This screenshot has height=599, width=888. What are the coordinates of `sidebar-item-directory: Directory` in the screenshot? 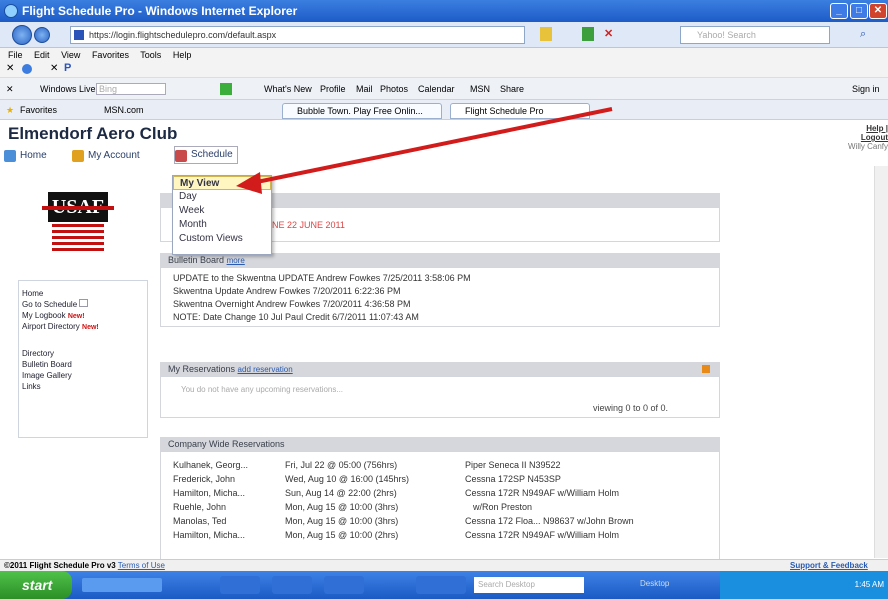 It's located at (84, 353).